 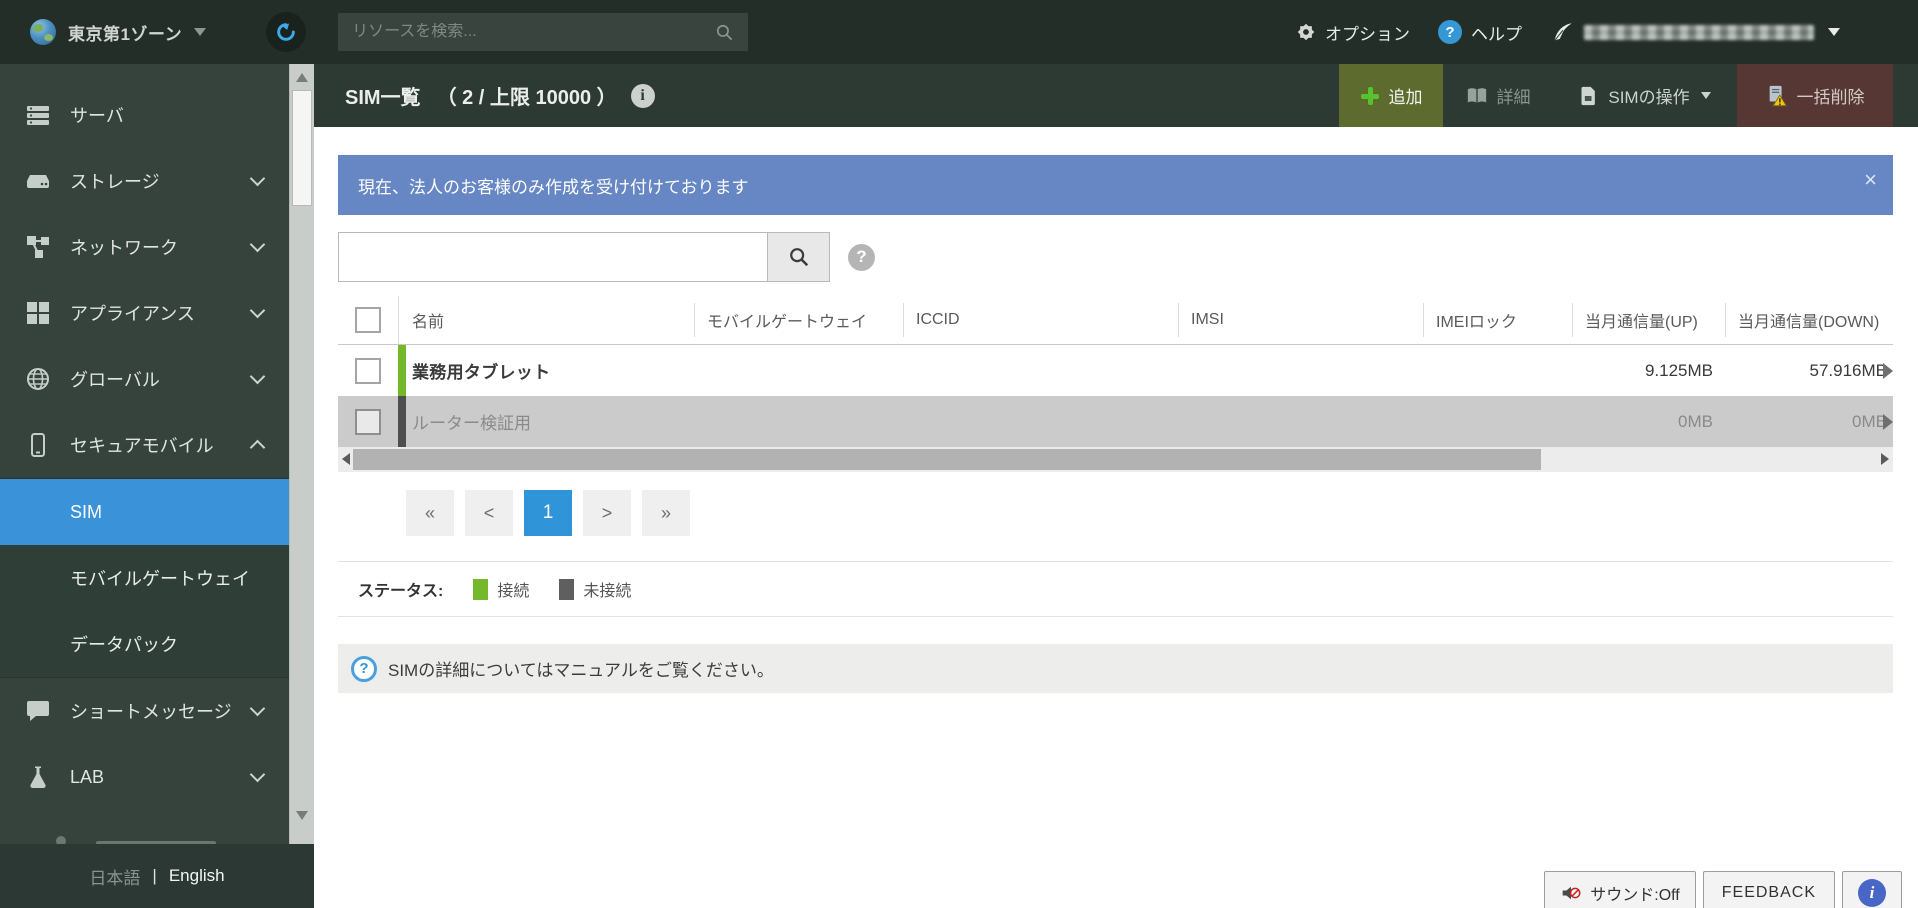 What do you see at coordinates (1480, 32) in the screenshot?
I see `help-button: ? ヘルプ` at bounding box center [1480, 32].